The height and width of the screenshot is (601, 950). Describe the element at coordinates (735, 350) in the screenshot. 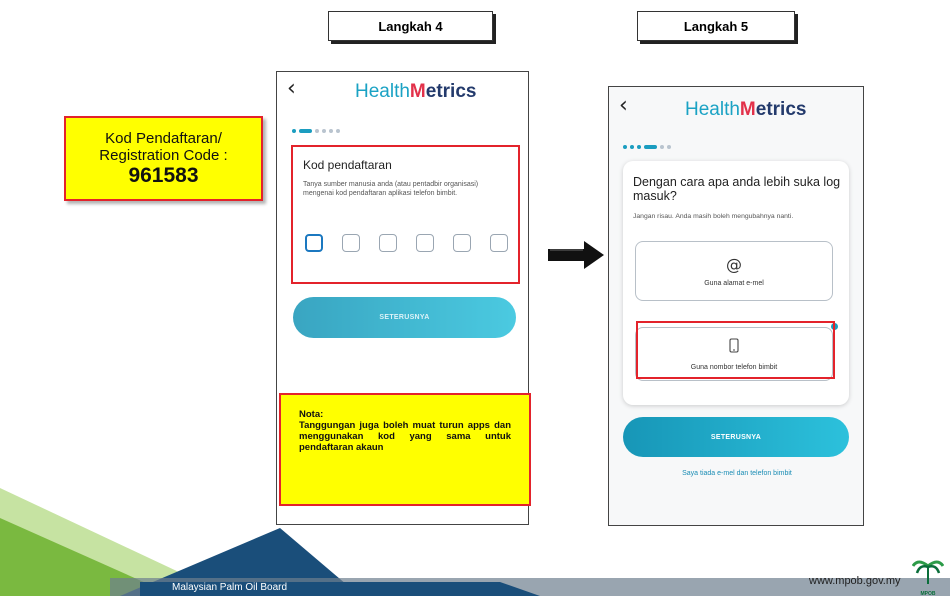

I see `phone-option-highlight` at that location.